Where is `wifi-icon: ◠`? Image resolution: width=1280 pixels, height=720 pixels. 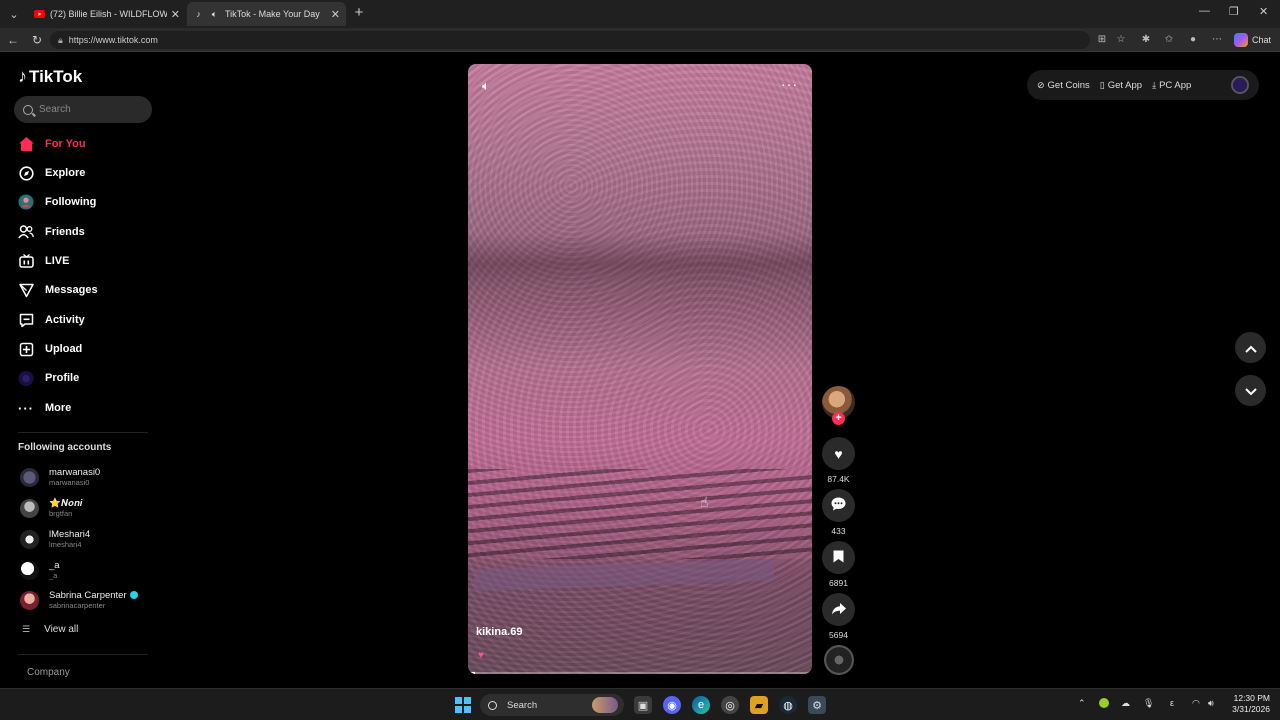
wifi-icon: ◠ is located at coordinates (1196, 703).